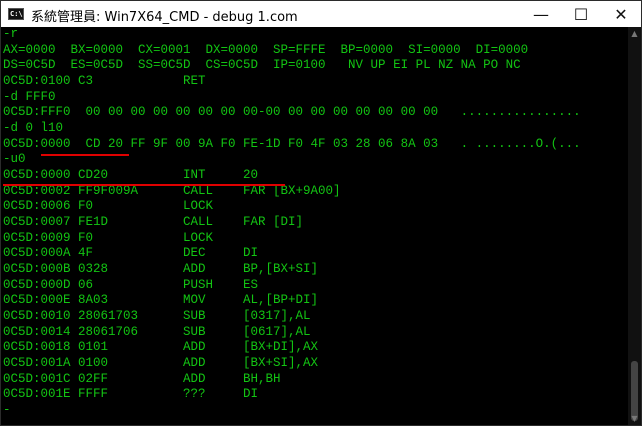 This screenshot has height=426, width=642. What do you see at coordinates (85, 155) in the screenshot?
I see `annotation-underline-dump` at bounding box center [85, 155].